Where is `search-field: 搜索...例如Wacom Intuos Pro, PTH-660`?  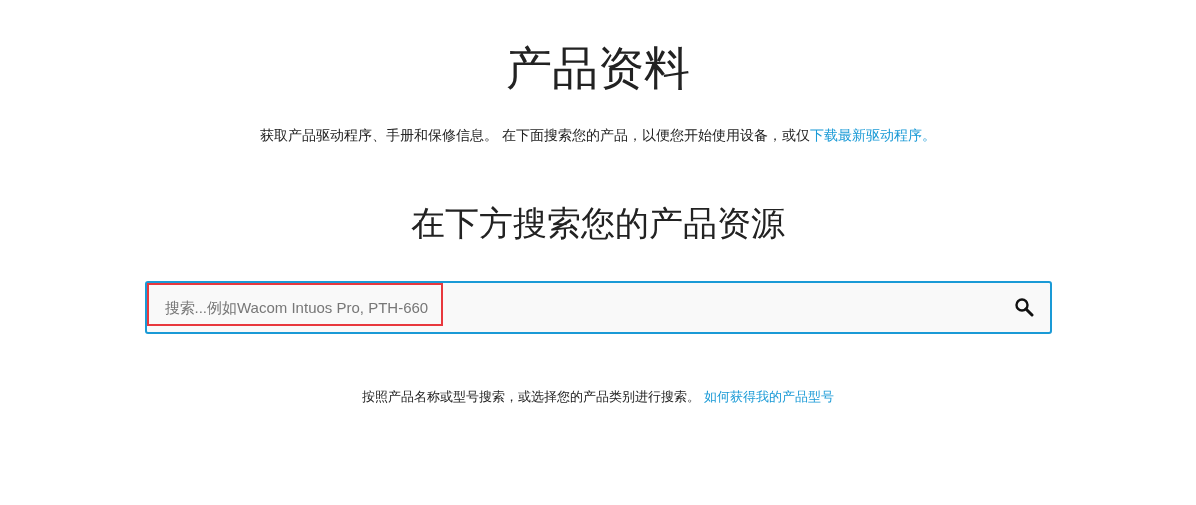 search-field: 搜索...例如Wacom Intuos Pro, PTH-660 is located at coordinates (598, 307).